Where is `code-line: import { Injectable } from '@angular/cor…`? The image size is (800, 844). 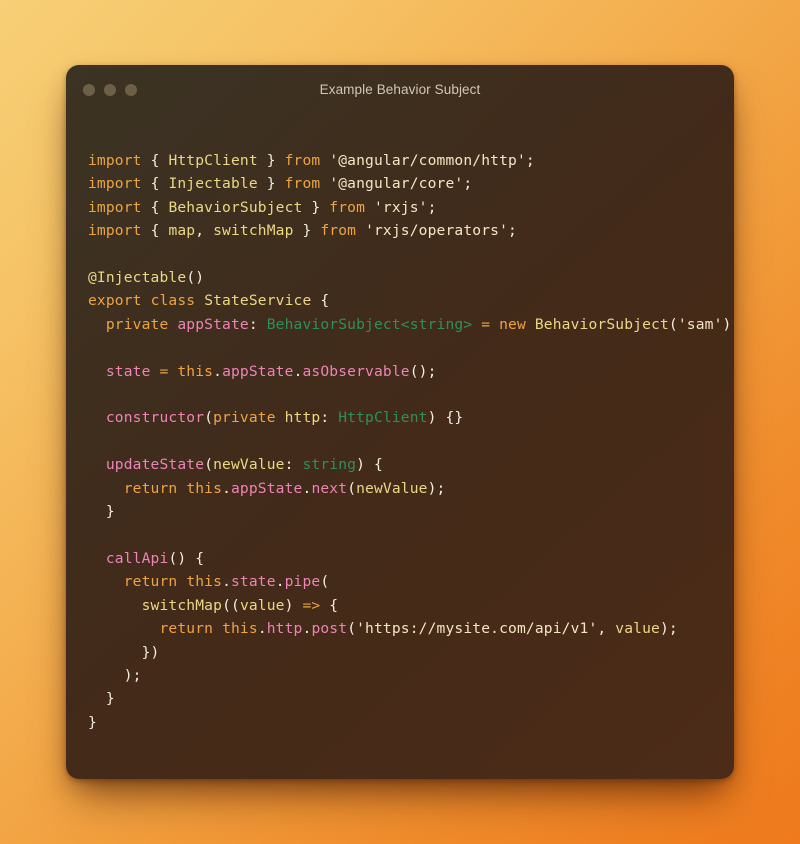 code-line: import { Injectable } from '@angular/cor… is located at coordinates (411, 183).